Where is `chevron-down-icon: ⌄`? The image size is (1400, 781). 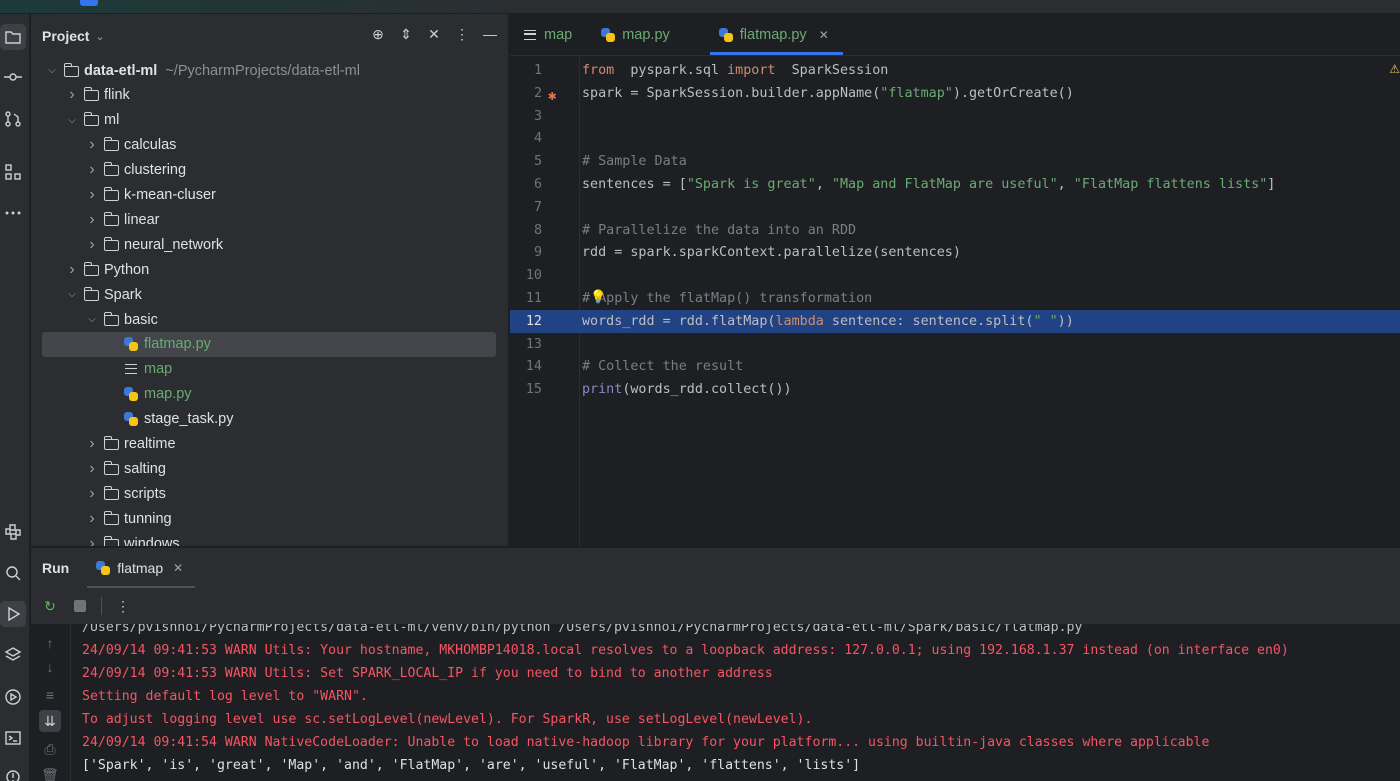
chevron-down-icon: ⌄ is located at coordinates (99, 36).